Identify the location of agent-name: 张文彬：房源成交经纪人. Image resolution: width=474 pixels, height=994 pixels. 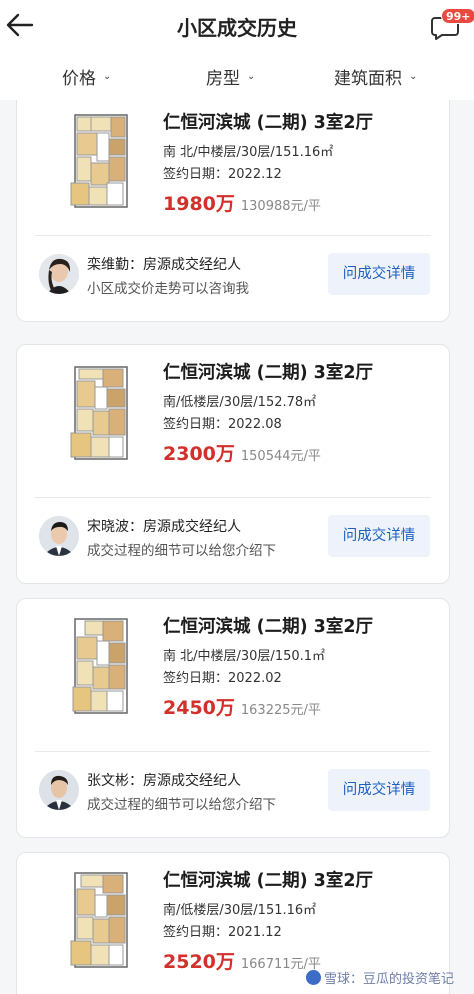
(164, 781).